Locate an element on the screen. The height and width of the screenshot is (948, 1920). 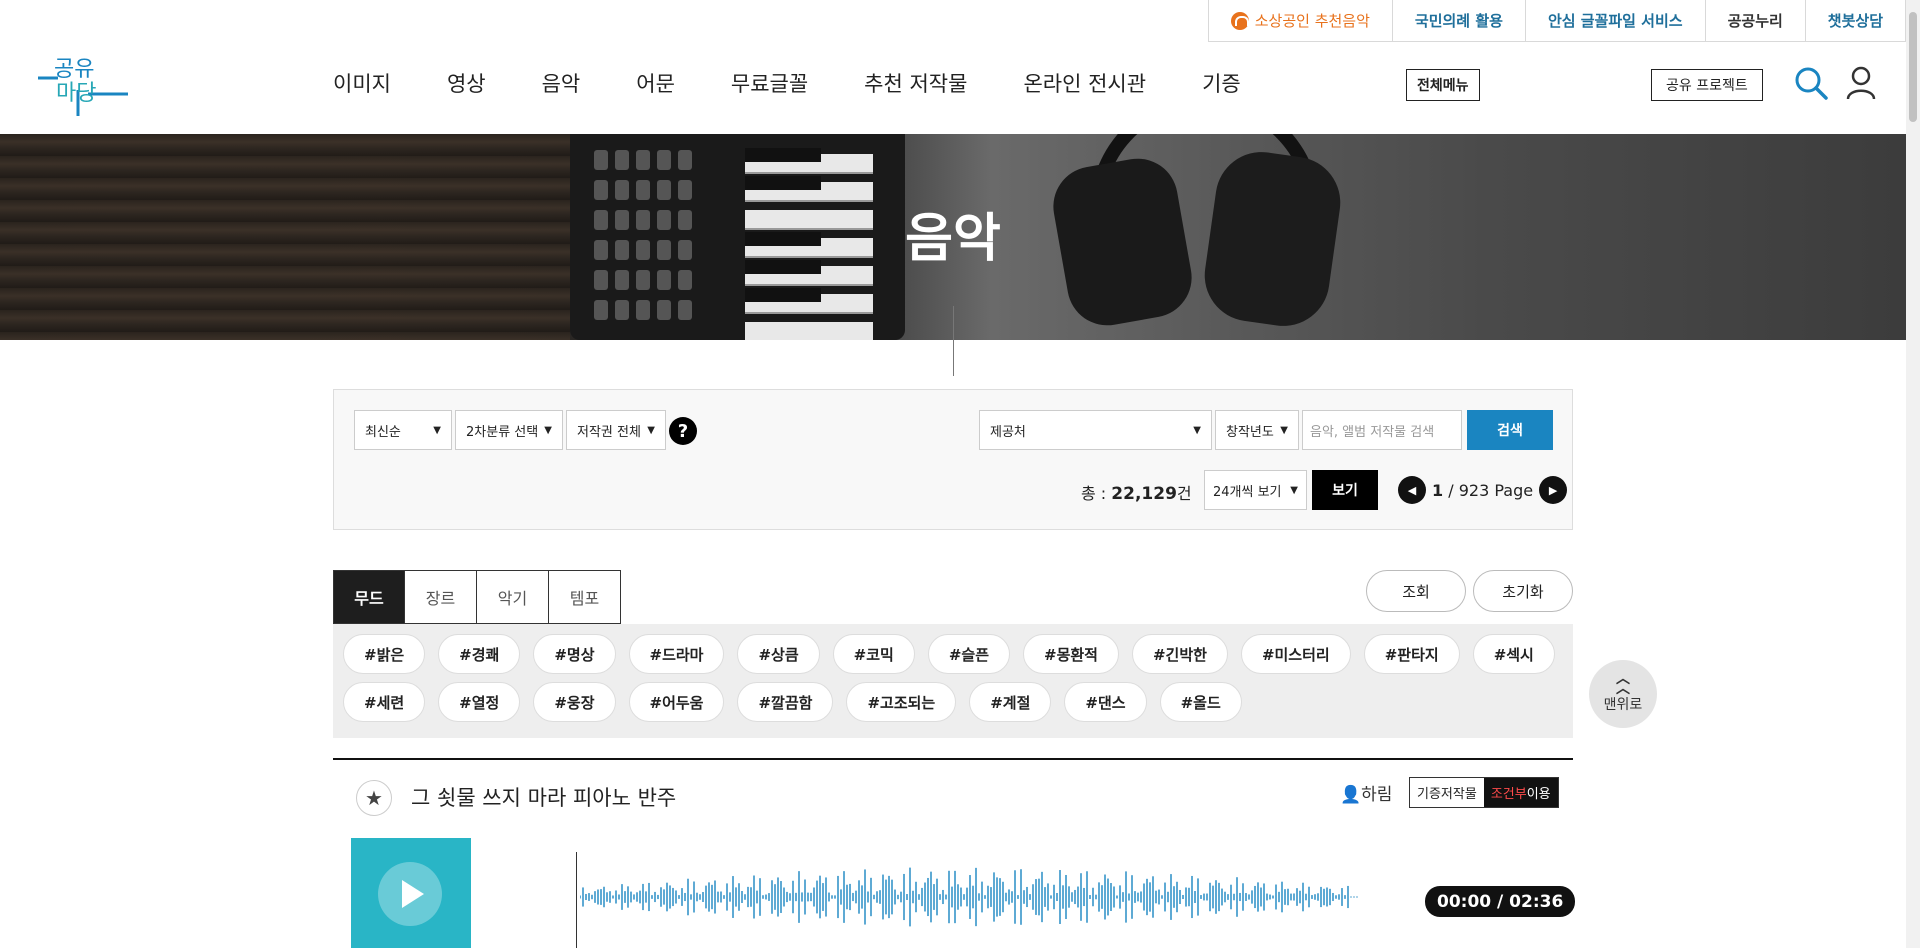
search-button: 검색 is located at coordinates (1510, 430).